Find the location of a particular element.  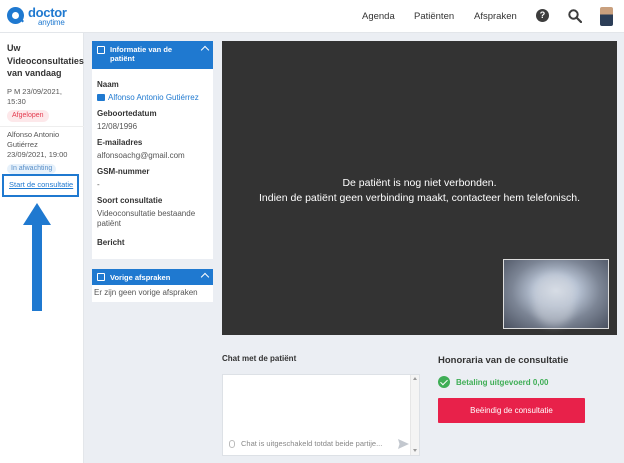

divider is located at coordinates (42, 126).